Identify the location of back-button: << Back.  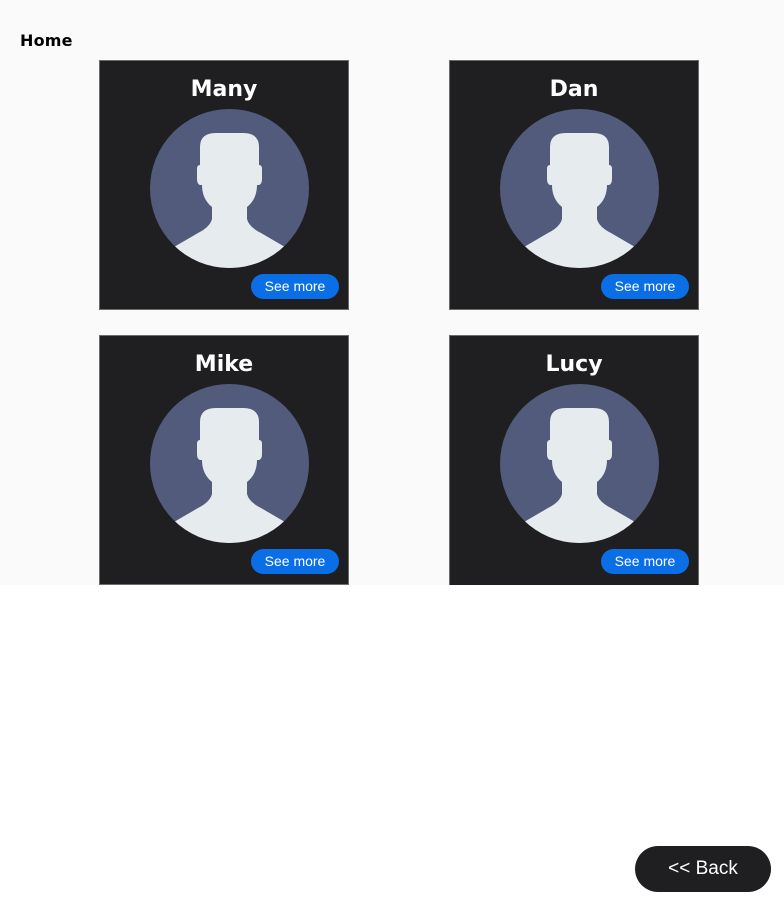
(703, 869).